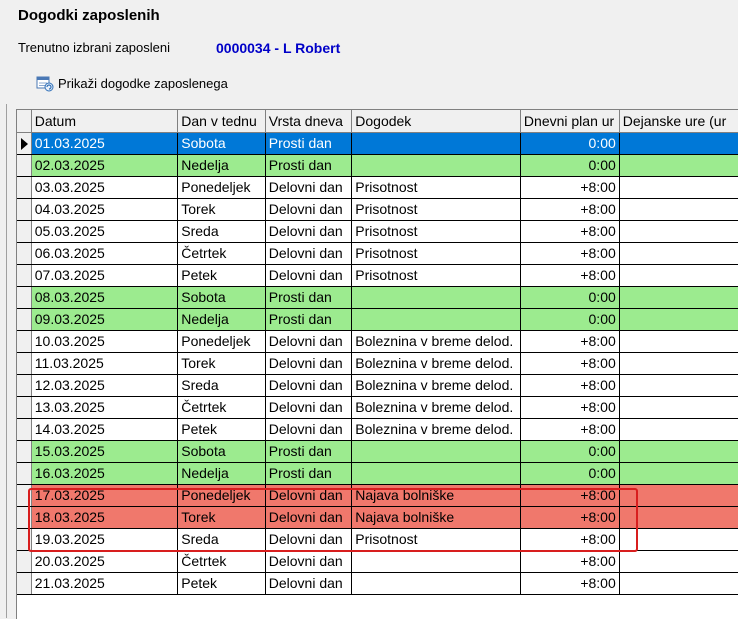 This screenshot has height=619, width=738. Describe the element at coordinates (105, 341) in the screenshot. I see `cell-date: 10.03.2025` at that location.